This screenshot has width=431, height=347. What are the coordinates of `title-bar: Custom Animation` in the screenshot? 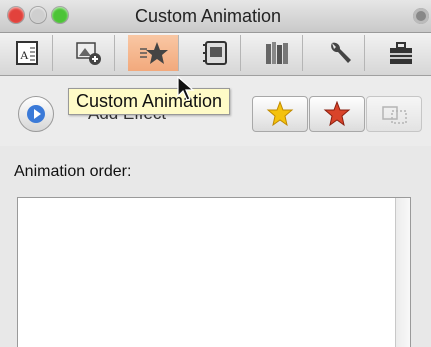 It's located at (215, 16).